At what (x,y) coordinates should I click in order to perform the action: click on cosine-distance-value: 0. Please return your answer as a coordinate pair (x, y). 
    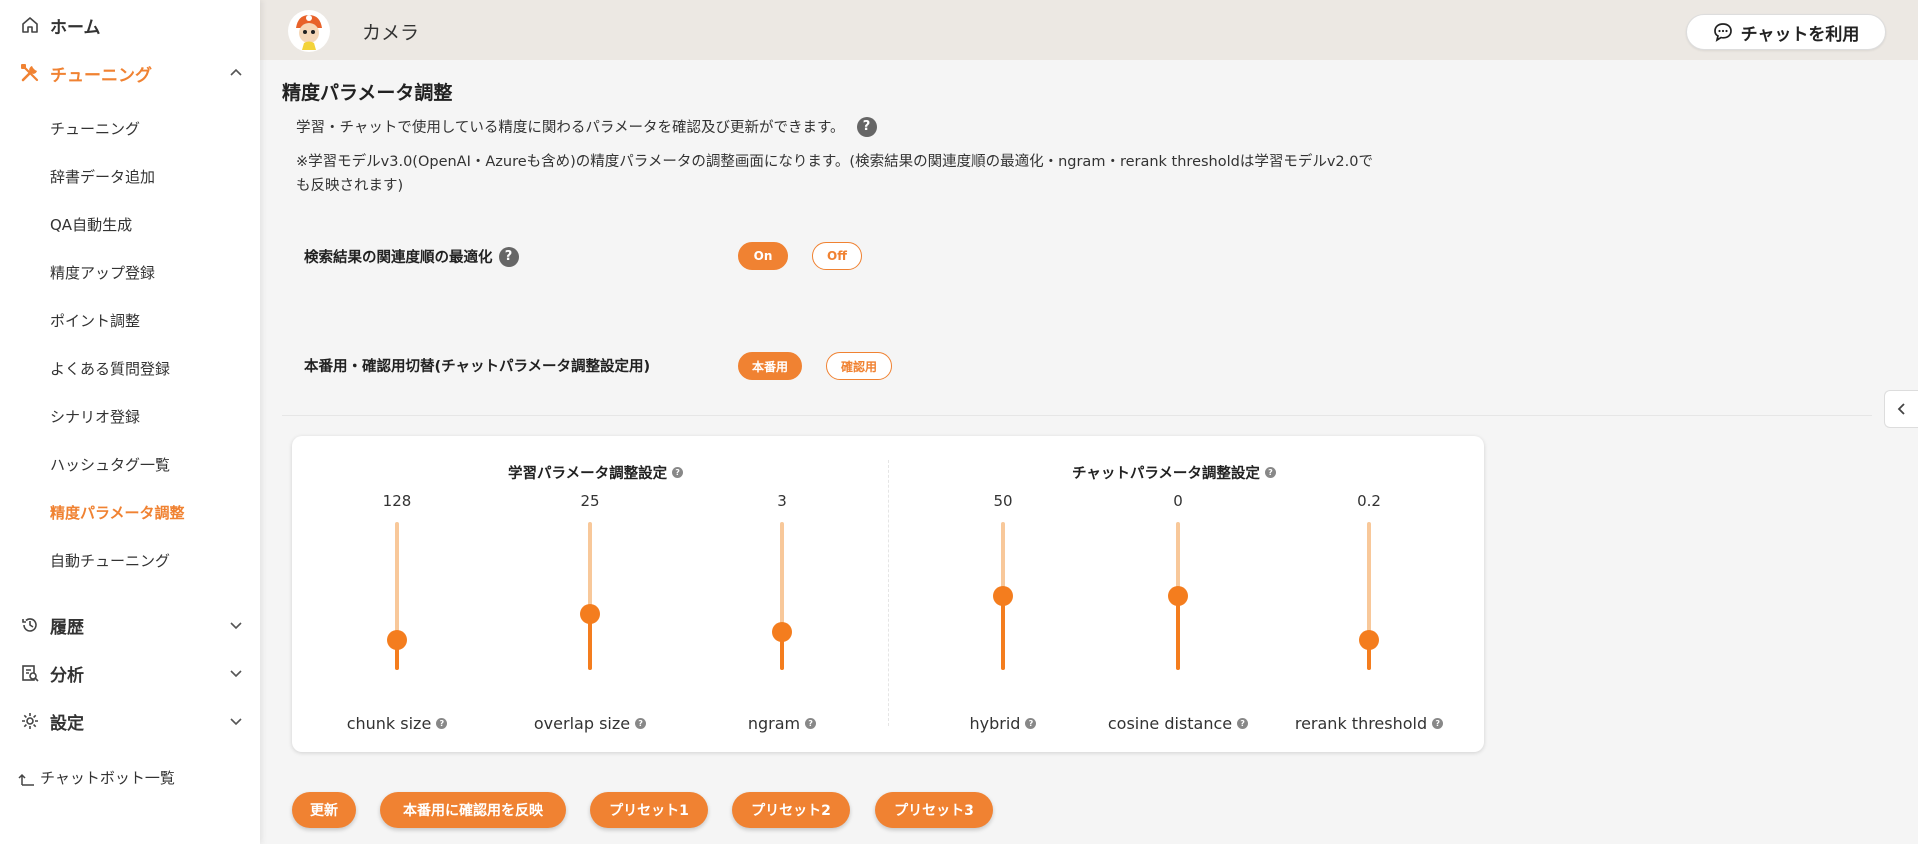
    Looking at the image, I should click on (1178, 501).